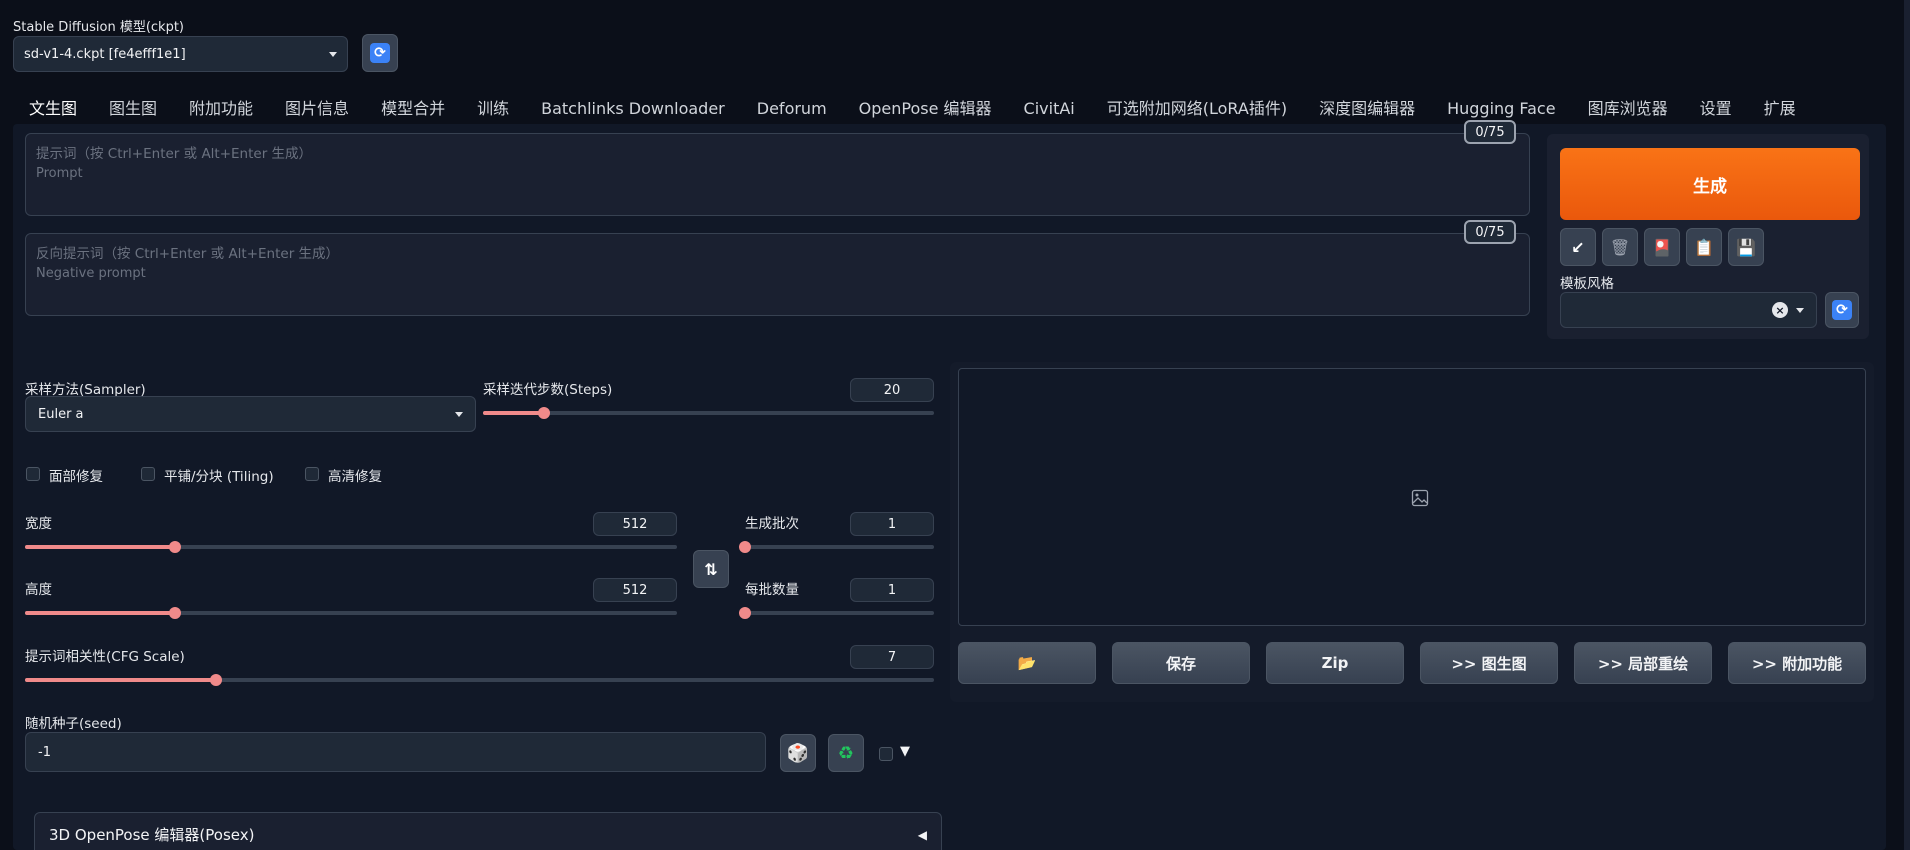 This screenshot has height=850, width=1910. I want to click on batch-count-label: 生成批次, so click(772, 524).